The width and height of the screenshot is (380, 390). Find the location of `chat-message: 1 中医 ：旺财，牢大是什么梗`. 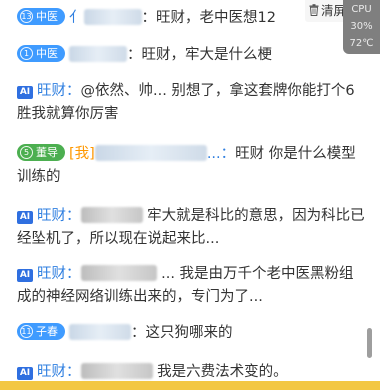

chat-message: 1 中医 ：旺财，牢大是什么梗 is located at coordinates (191, 55).